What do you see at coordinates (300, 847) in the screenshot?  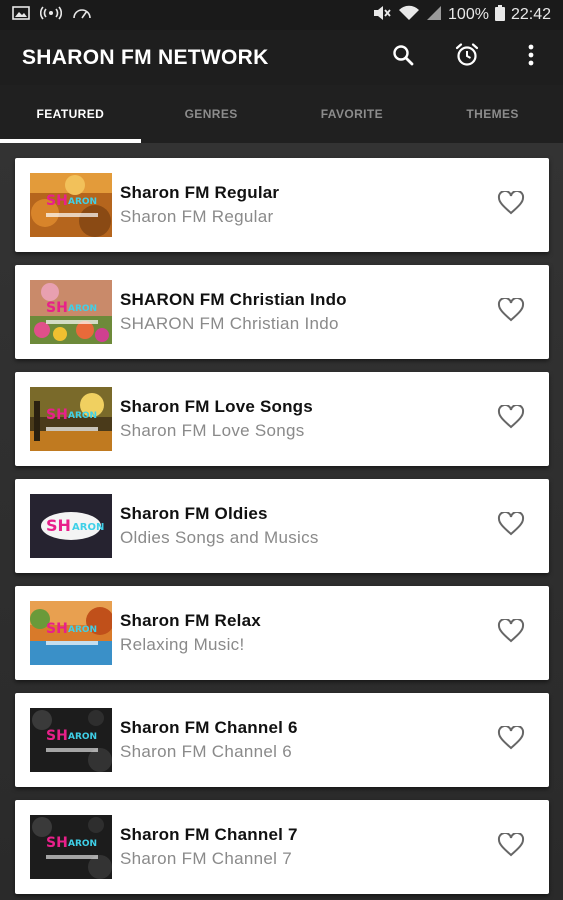 I see `station-text: Sharon FM Channel 7 Sharon FM Channel 7` at bounding box center [300, 847].